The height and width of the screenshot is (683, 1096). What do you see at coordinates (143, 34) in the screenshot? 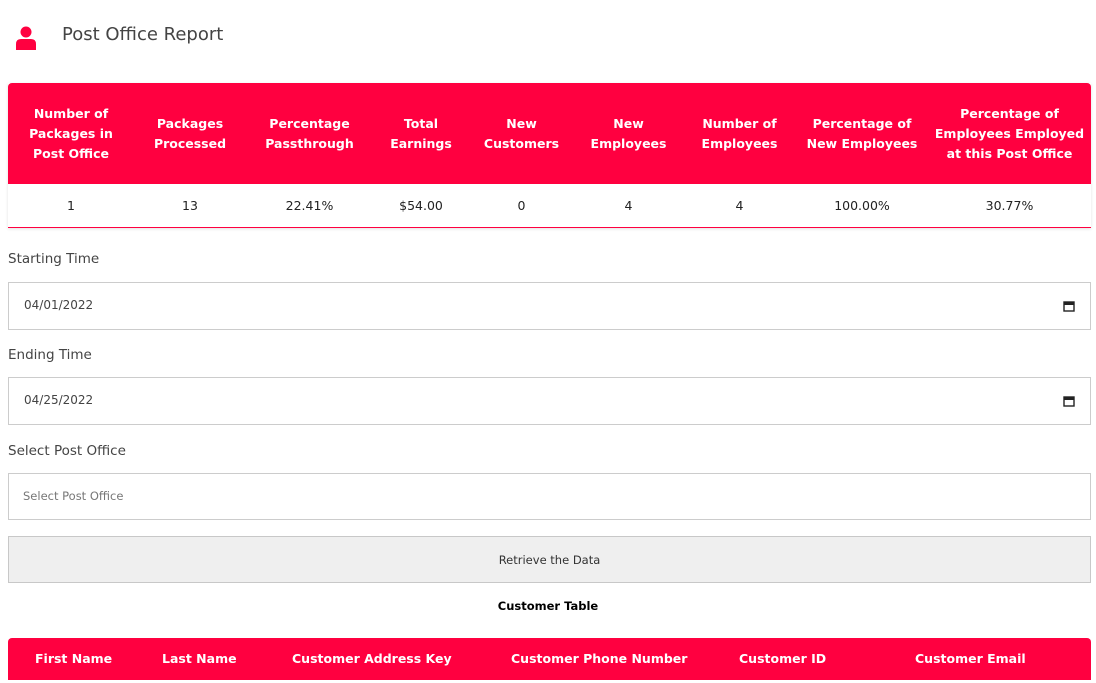
I see `page-title: Post Office Report` at bounding box center [143, 34].